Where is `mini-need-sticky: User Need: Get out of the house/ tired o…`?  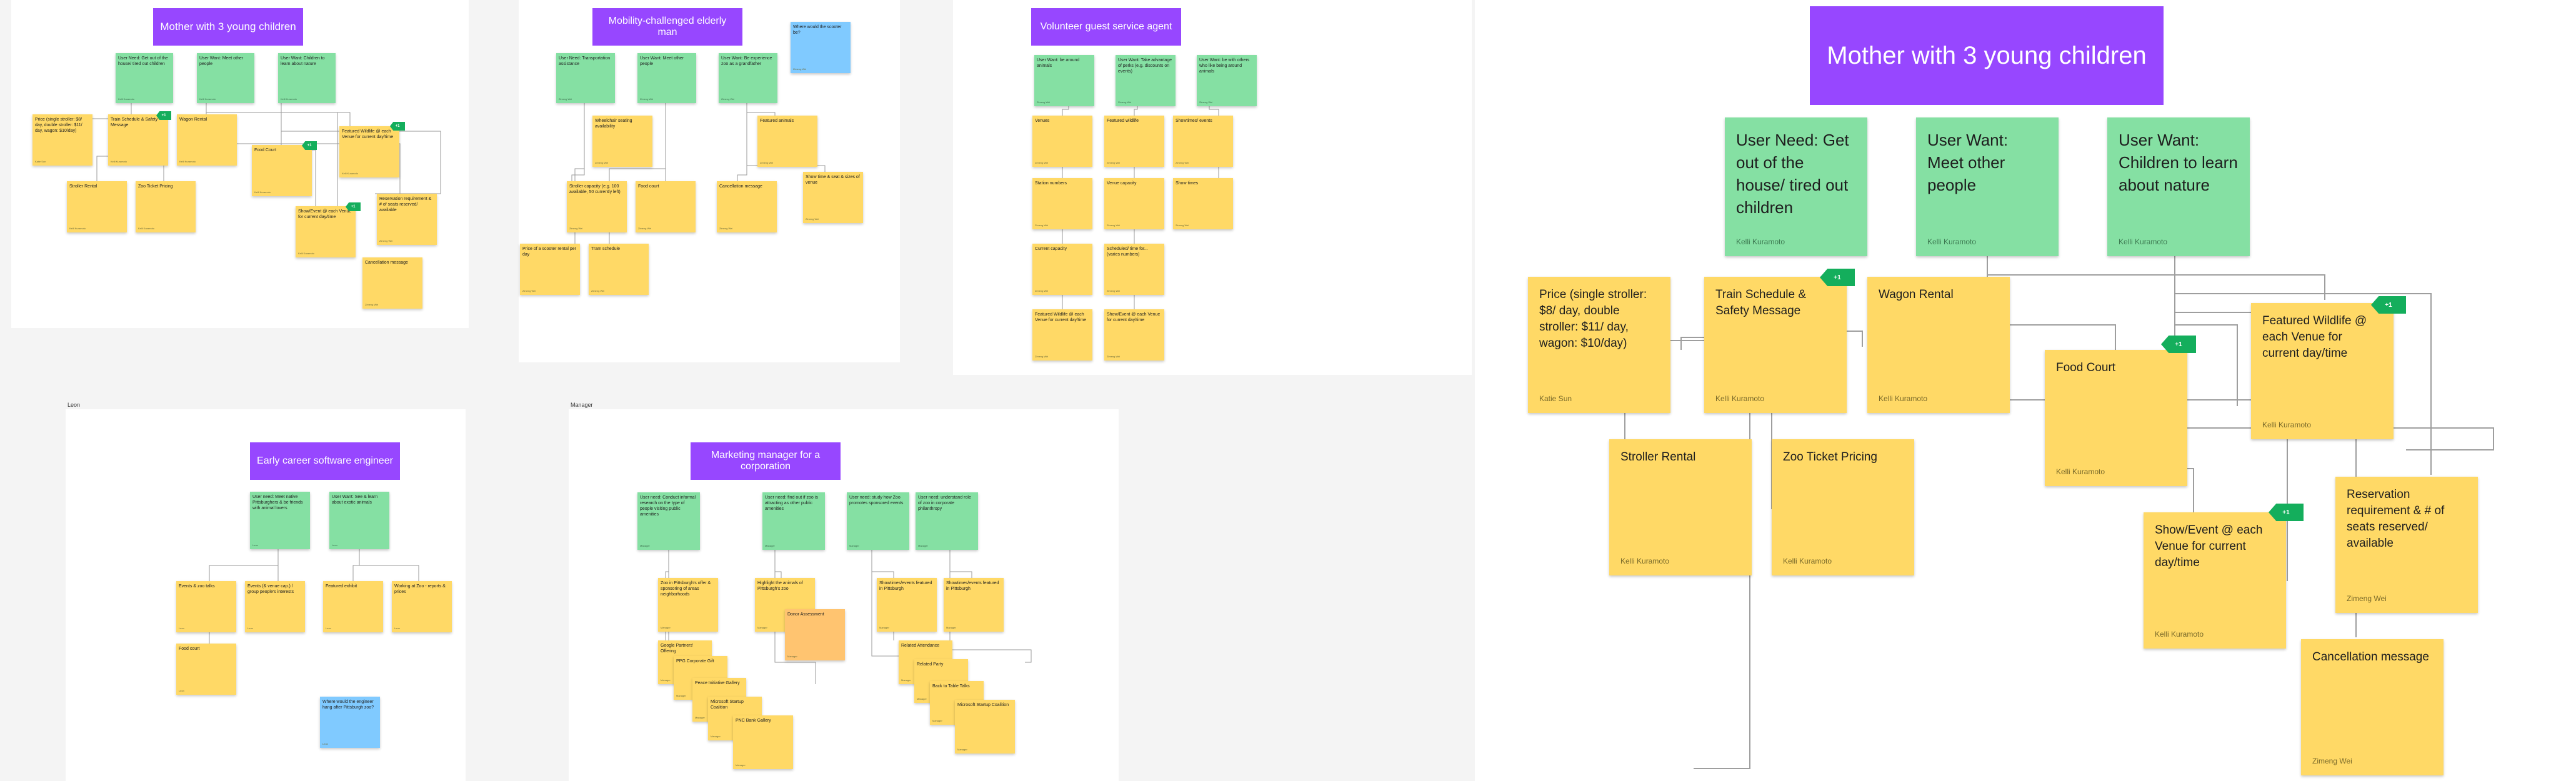
mini-need-sticky: User Need: Get out of the house/ tired o… is located at coordinates (144, 78).